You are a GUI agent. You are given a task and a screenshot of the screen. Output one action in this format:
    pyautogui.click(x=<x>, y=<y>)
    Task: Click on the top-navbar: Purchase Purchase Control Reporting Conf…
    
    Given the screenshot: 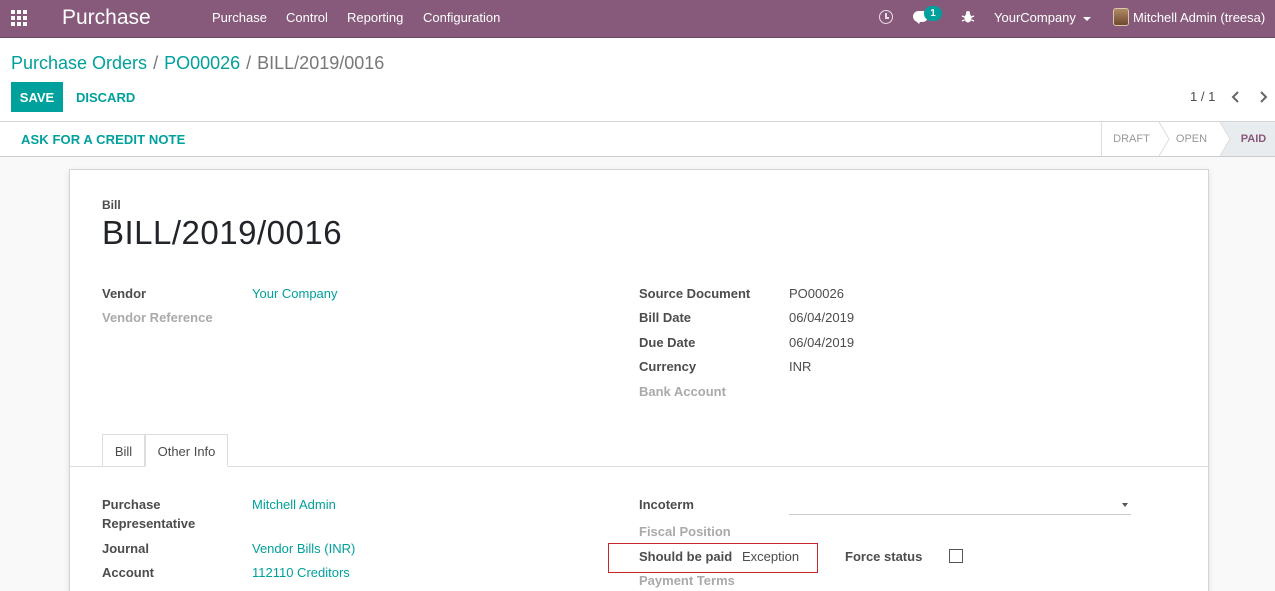 What is the action you would take?
    pyautogui.click(x=637, y=19)
    